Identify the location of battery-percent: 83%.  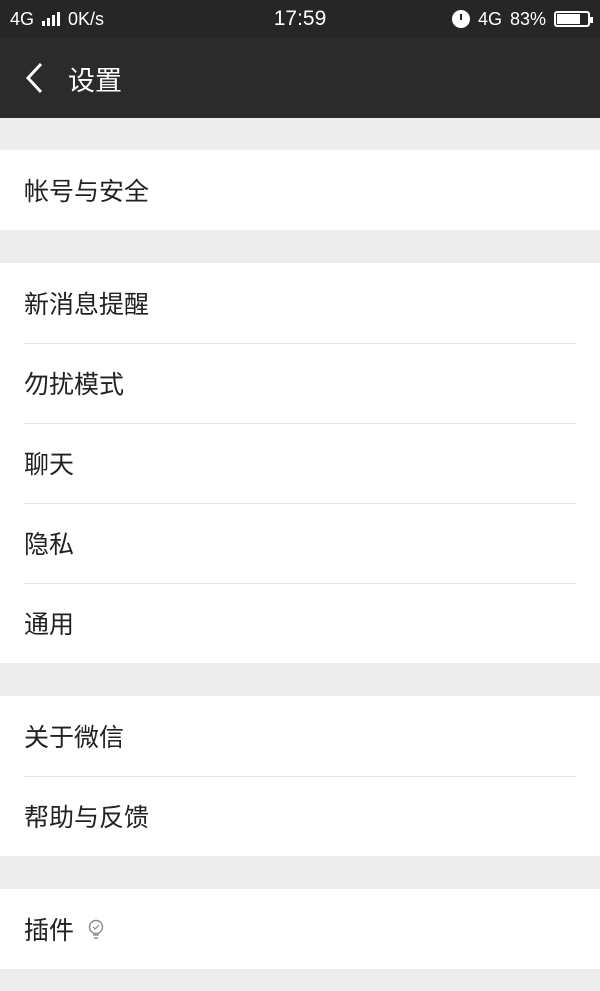
(527, 18).